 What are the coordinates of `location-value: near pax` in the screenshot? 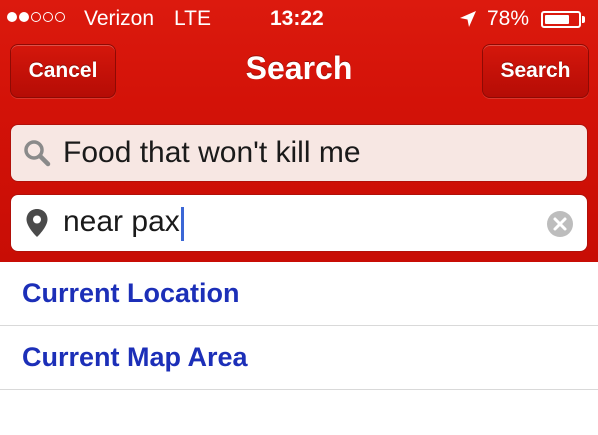 It's located at (121, 222).